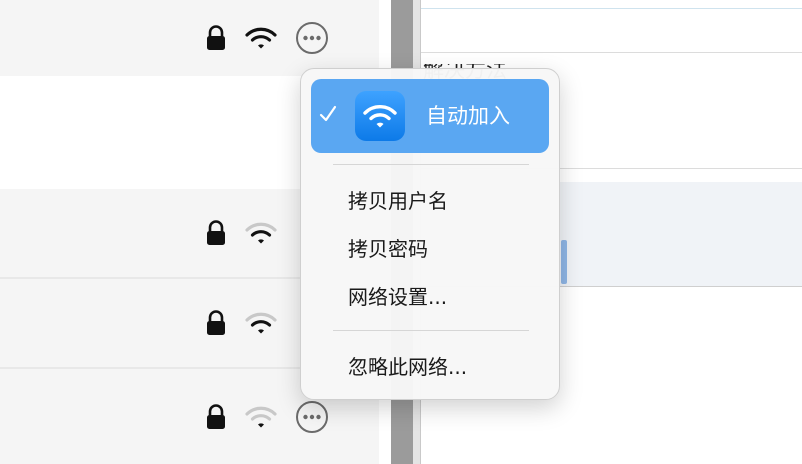 The image size is (802, 464). What do you see at coordinates (328, 113) in the screenshot?
I see `checkmark-icon` at bounding box center [328, 113].